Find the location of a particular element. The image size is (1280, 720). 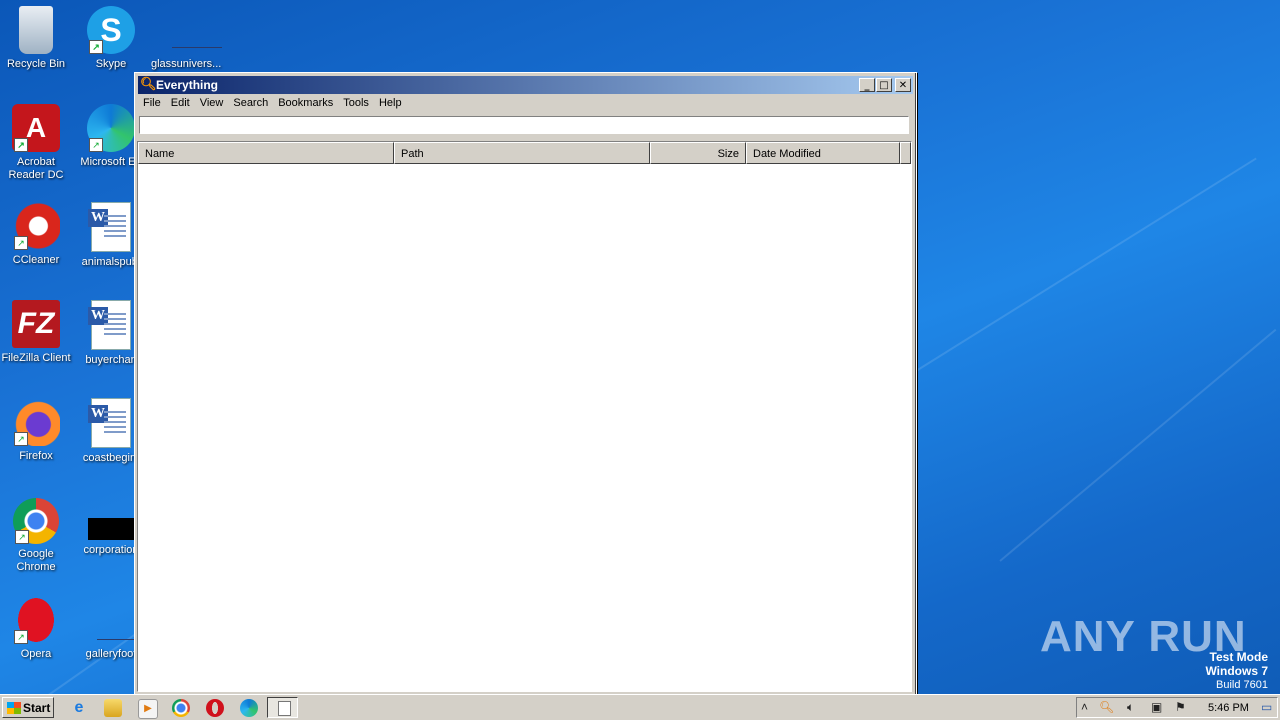

clock: 5:46 PM is located at coordinates (1228, 708).